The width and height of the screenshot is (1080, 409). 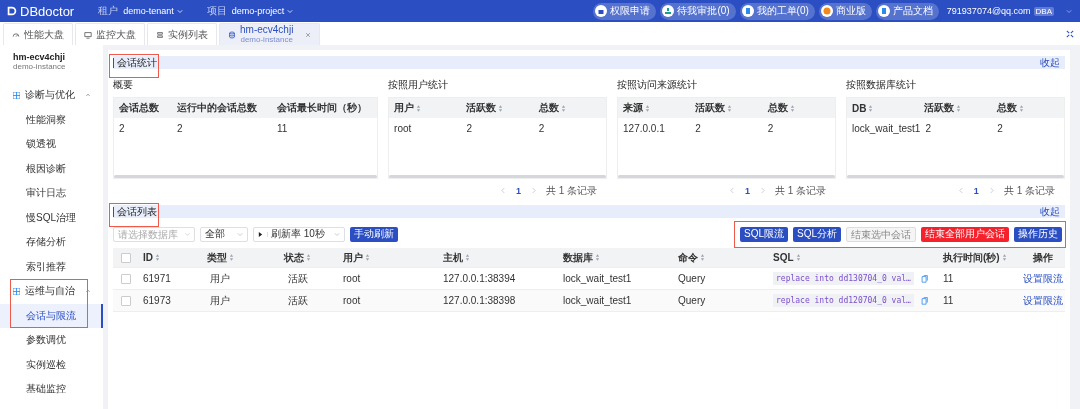 What do you see at coordinates (403, 128) in the screenshot?
I see `table-cell-text: root` at bounding box center [403, 128].